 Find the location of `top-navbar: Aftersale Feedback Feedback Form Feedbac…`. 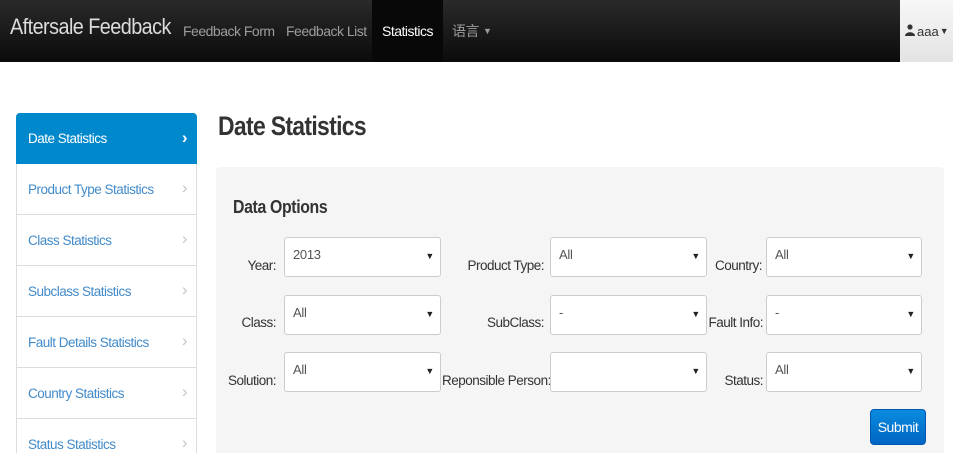

top-navbar: Aftersale Feedback Feedback Form Feedbac… is located at coordinates (476, 31).